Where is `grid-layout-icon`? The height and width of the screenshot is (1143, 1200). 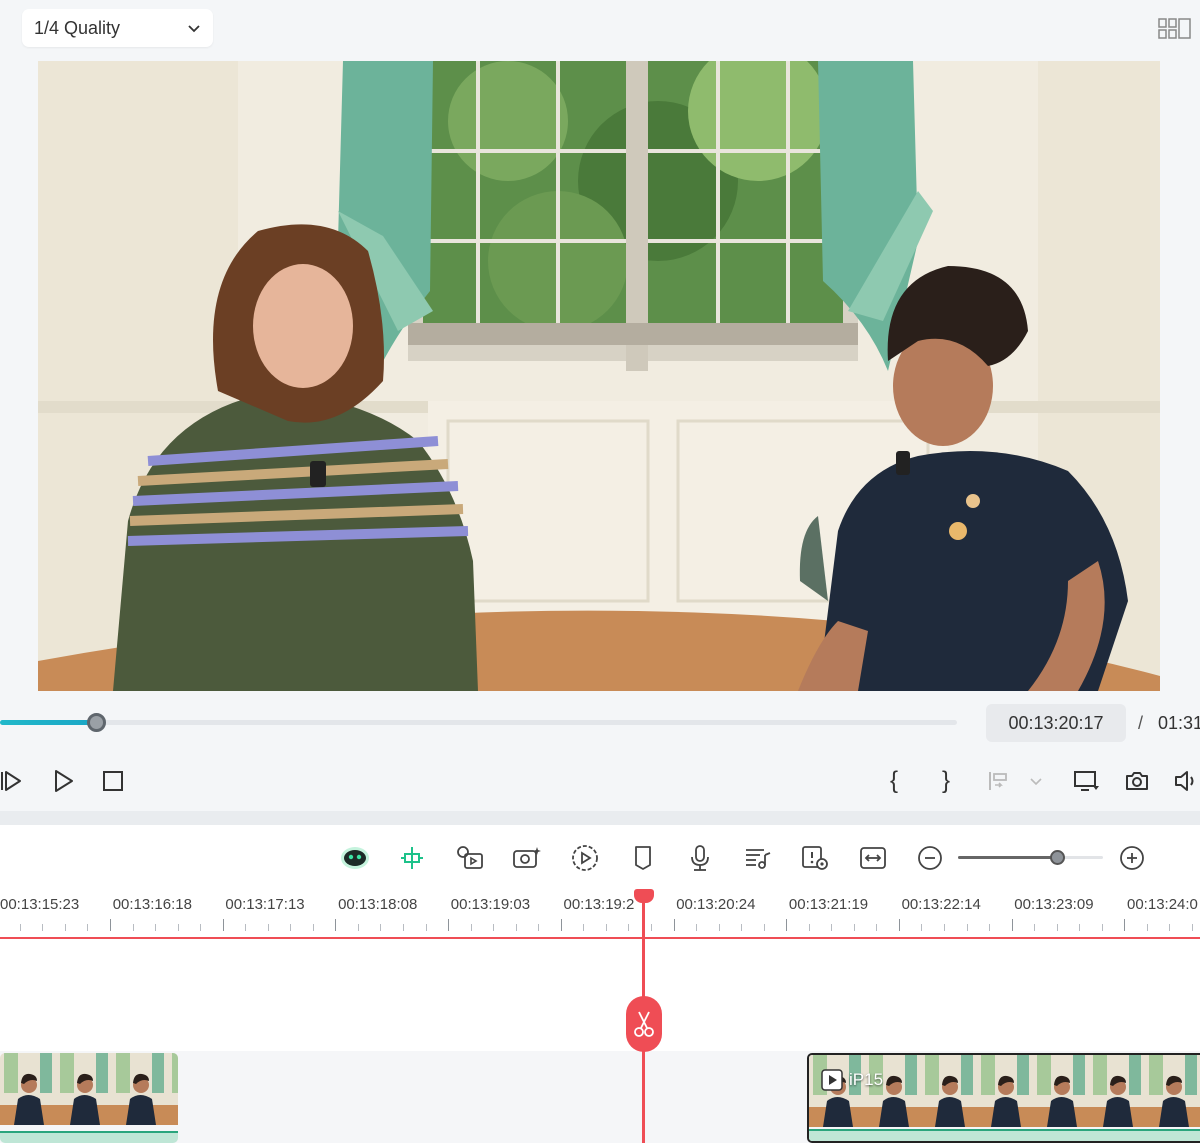
grid-layout-icon is located at coordinates (1175, 29).